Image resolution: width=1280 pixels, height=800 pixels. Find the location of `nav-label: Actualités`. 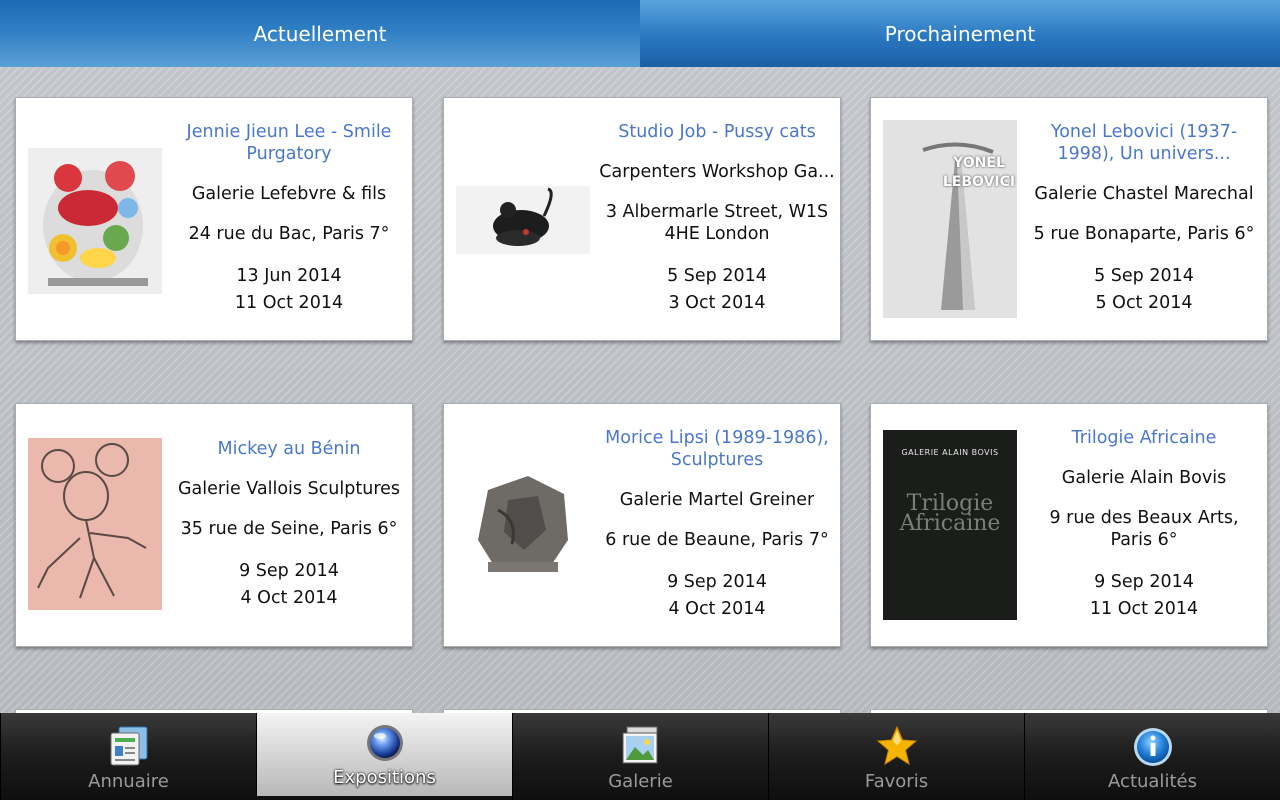

nav-label: Actualités is located at coordinates (1152, 781).